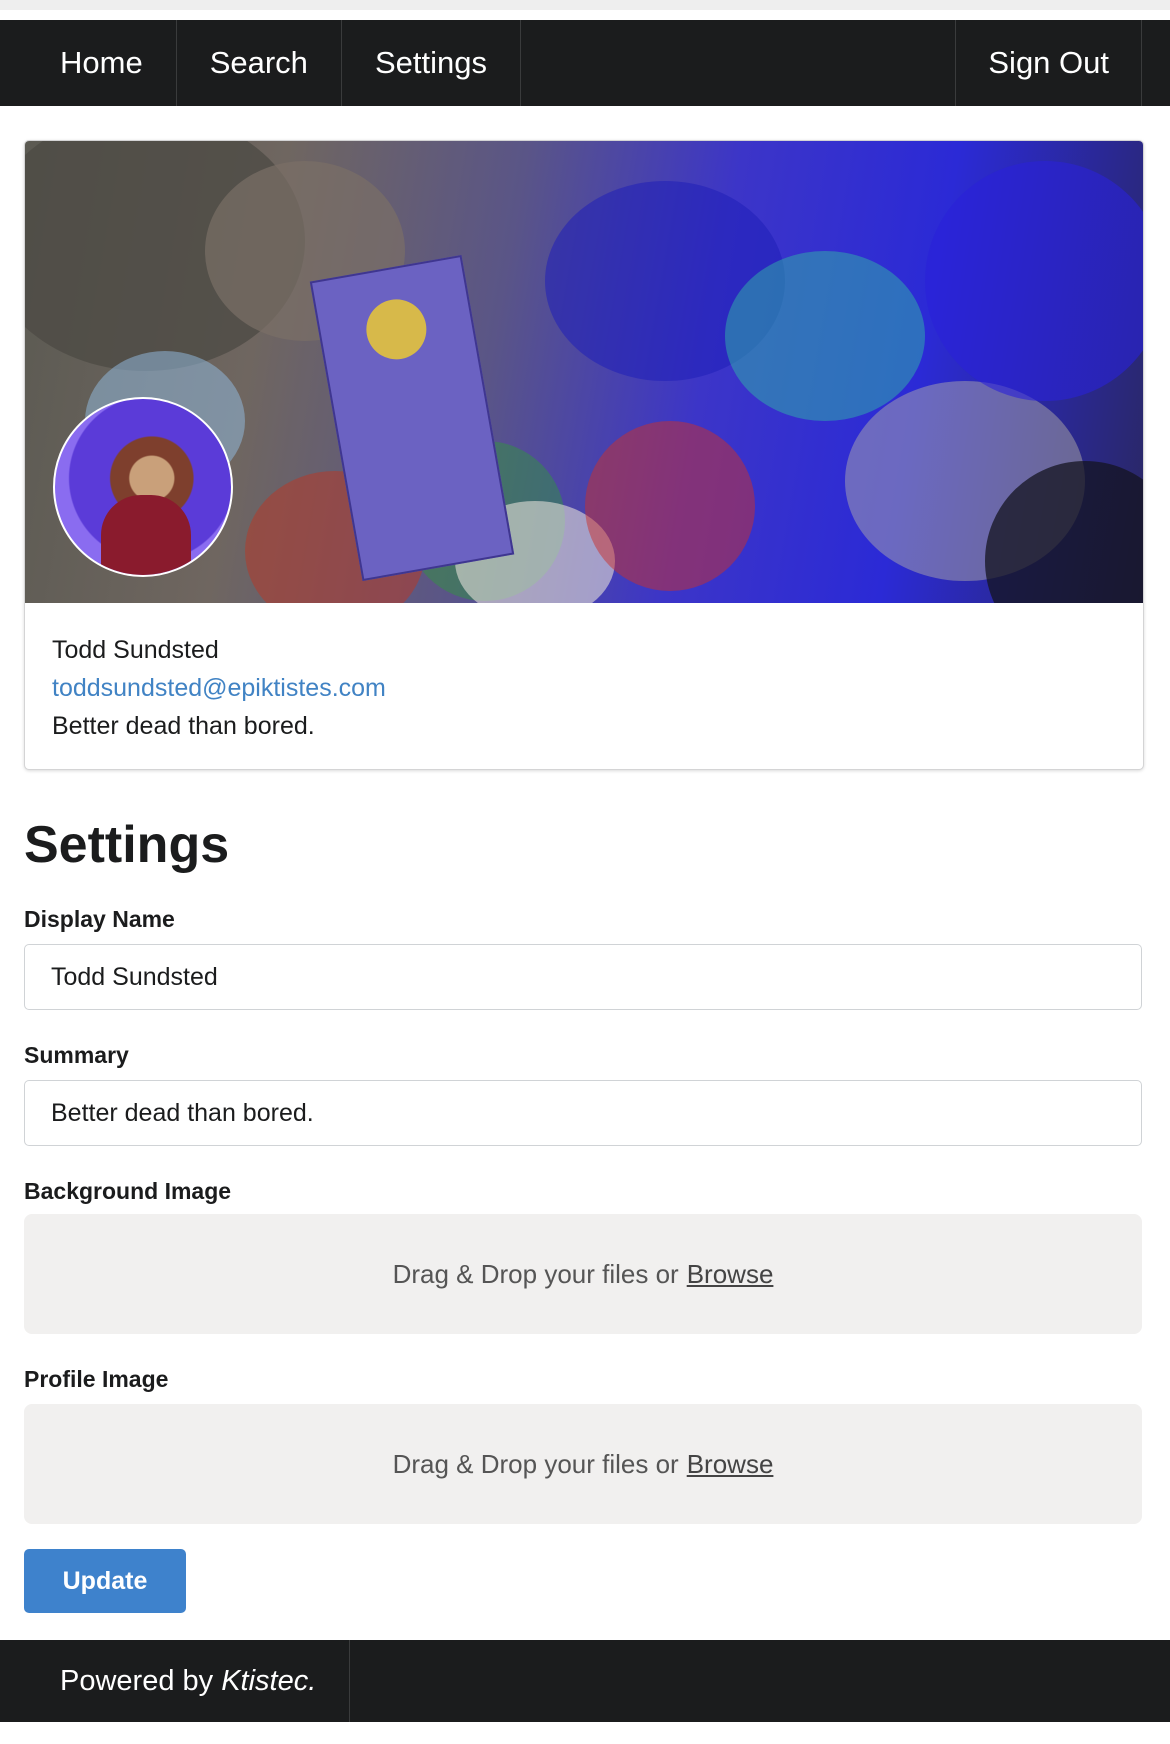 This screenshot has width=1170, height=1744. What do you see at coordinates (1048, 63) in the screenshot?
I see `nav-sign-out-link: Sign Out` at bounding box center [1048, 63].